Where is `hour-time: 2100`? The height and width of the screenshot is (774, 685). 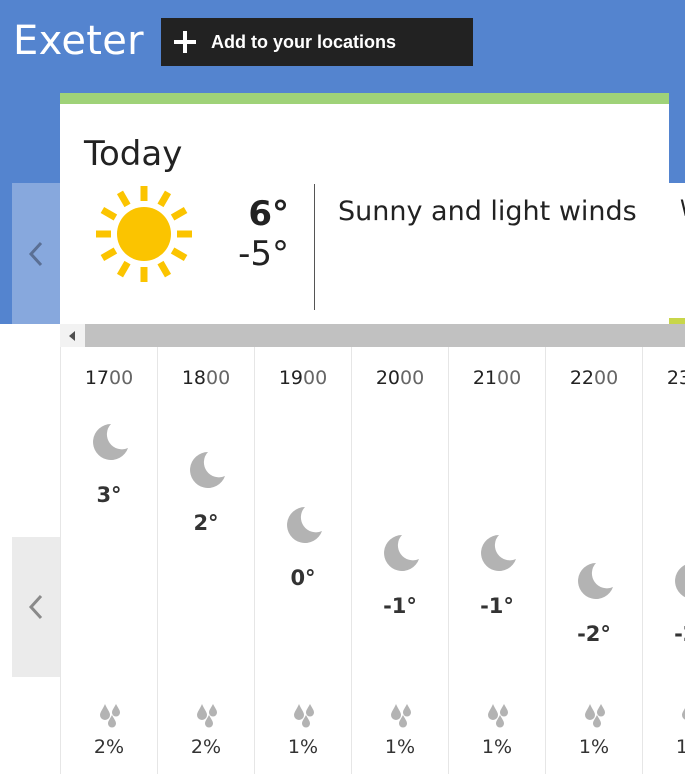
hour-time: 2100 is located at coordinates (497, 378).